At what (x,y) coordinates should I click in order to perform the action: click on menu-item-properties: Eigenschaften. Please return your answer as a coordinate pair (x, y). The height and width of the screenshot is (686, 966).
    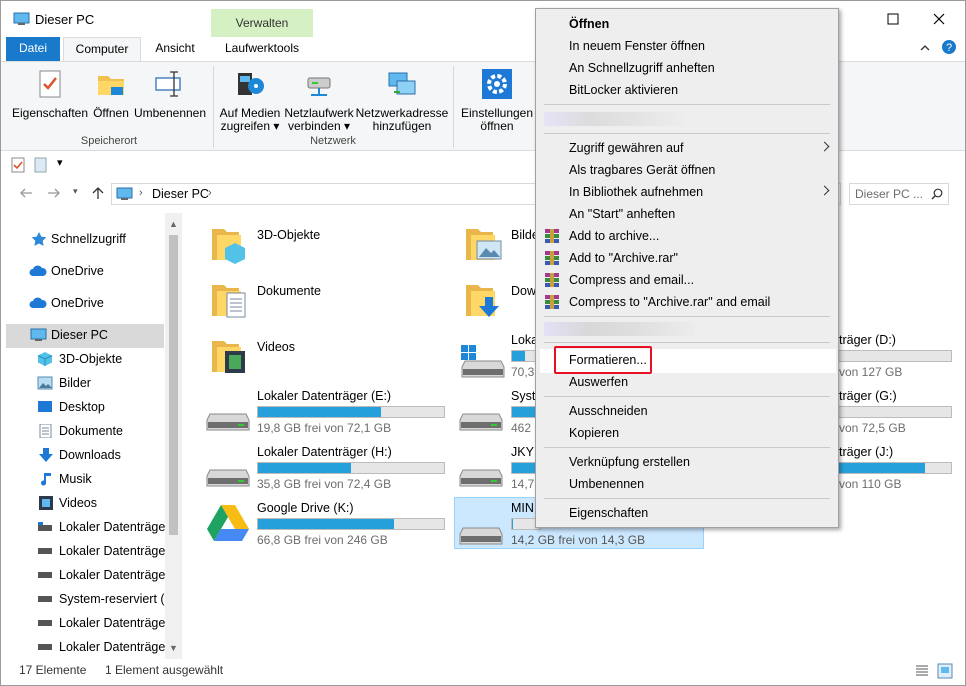
    Looking at the image, I should click on (687, 513).